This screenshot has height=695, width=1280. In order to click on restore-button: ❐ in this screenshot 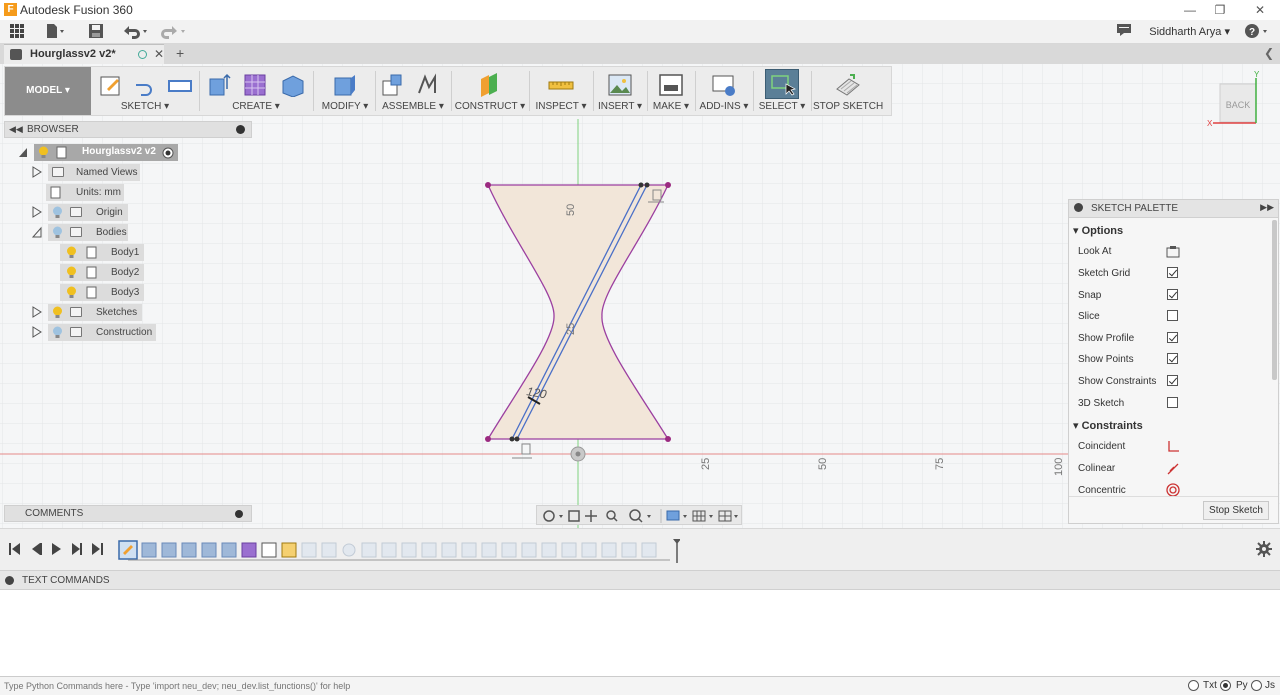, I will do `click(1220, 10)`.